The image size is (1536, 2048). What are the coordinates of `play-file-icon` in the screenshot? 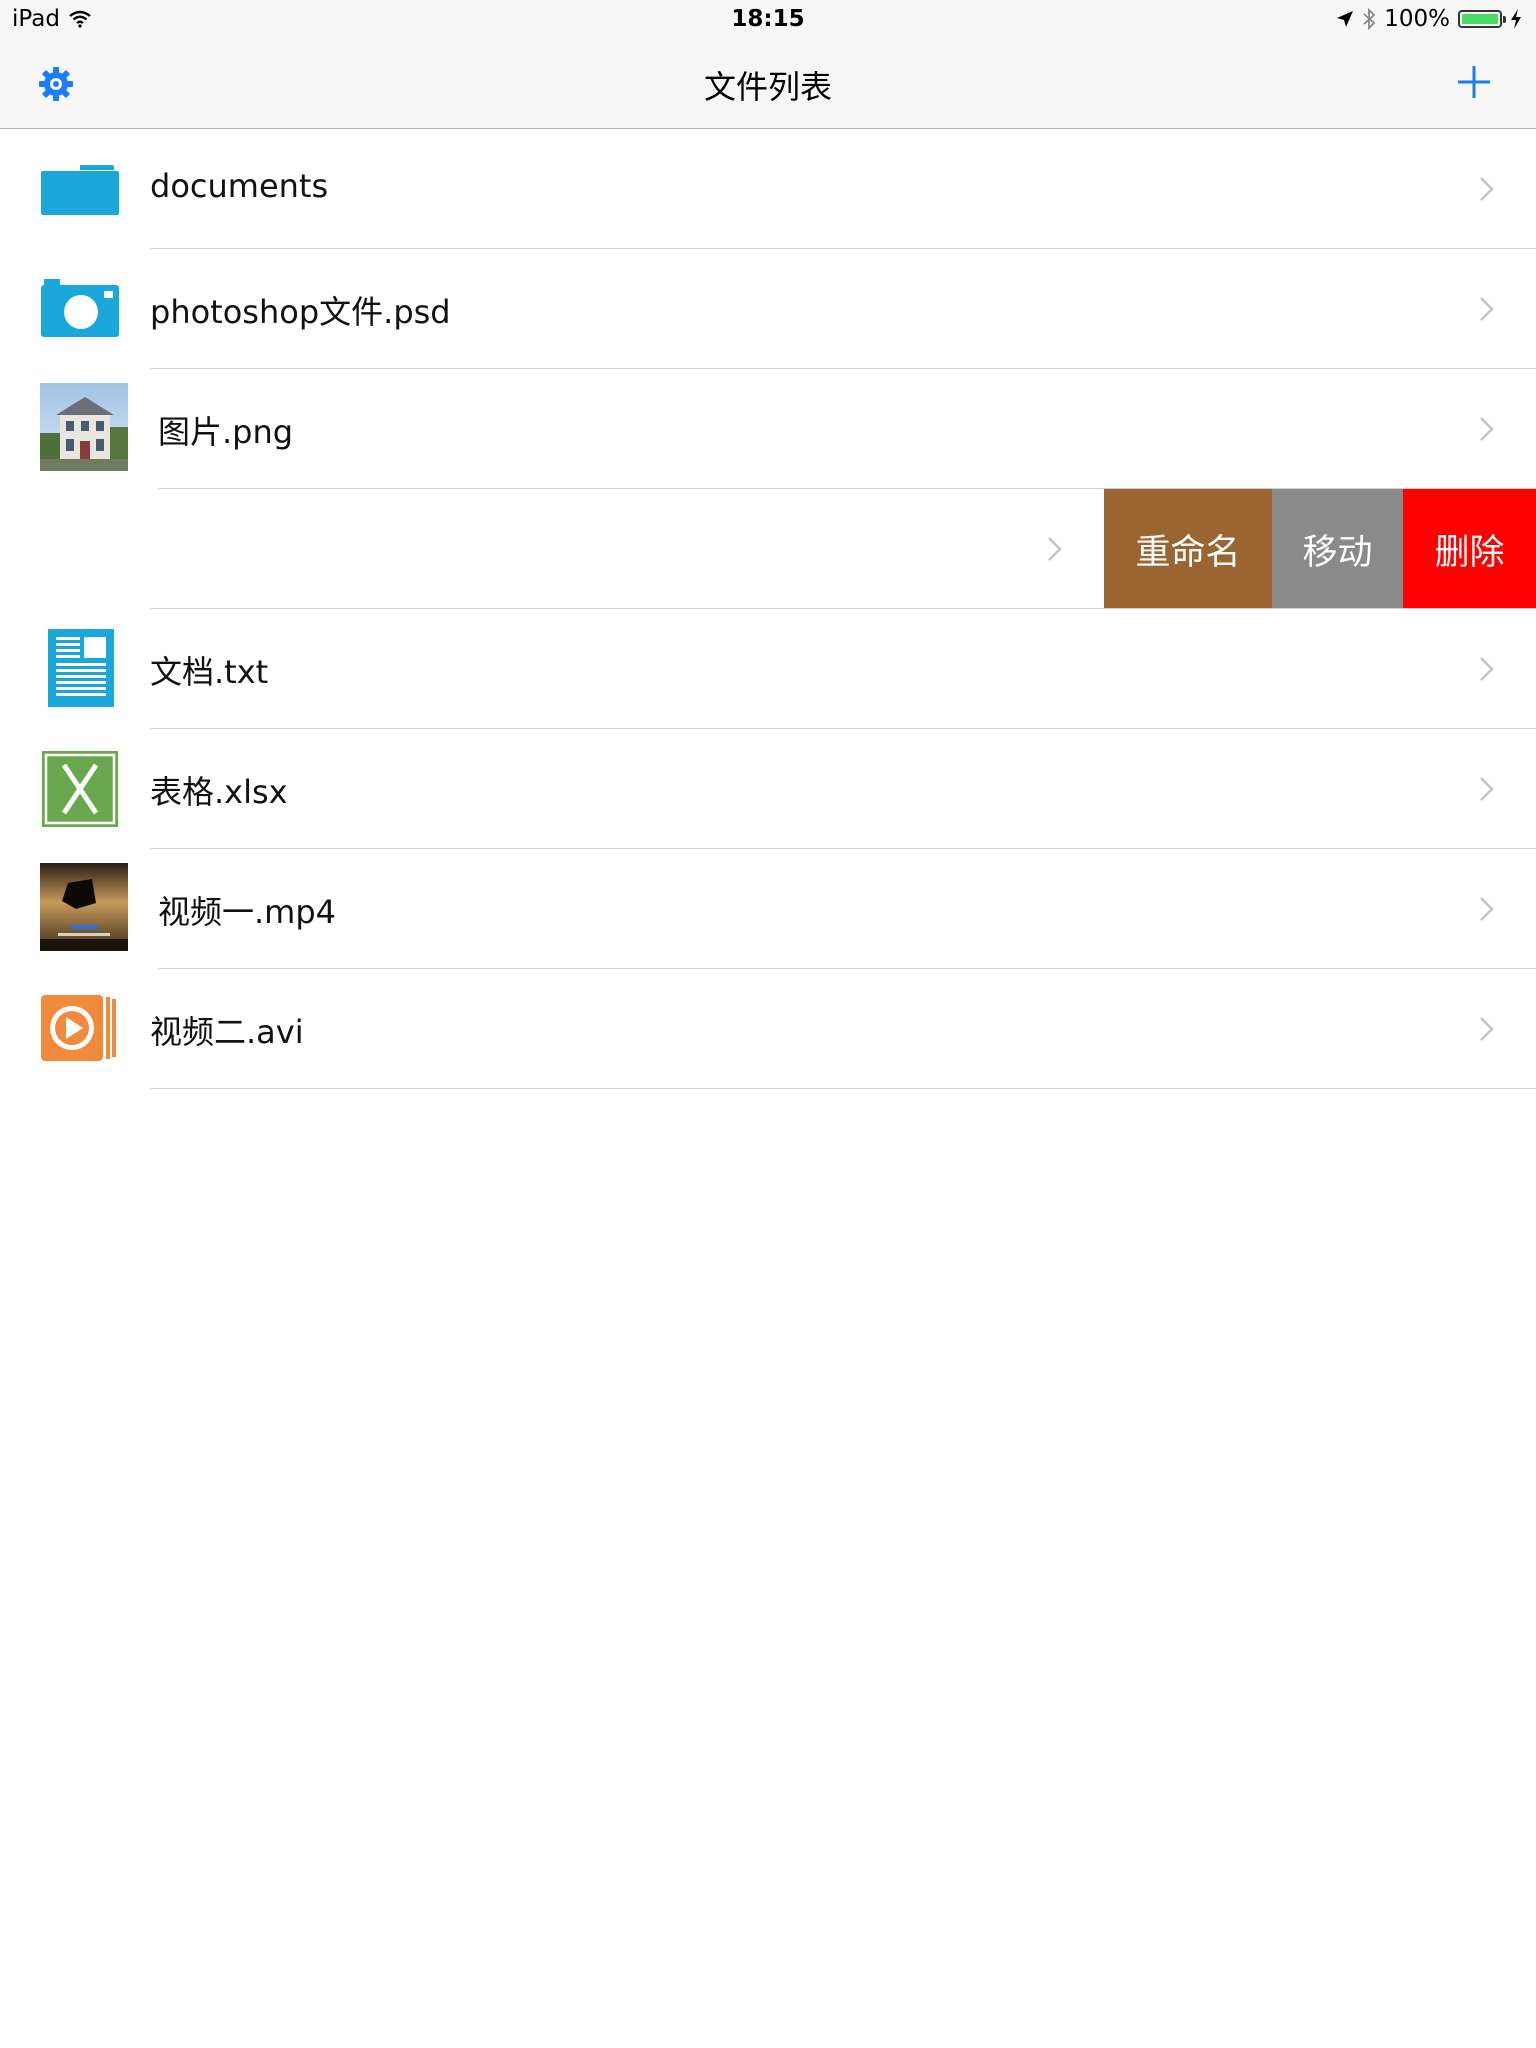 It's located at (78, 1028).